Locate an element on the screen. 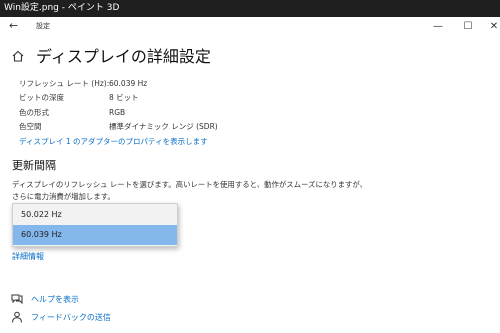  refresh-rate-dropdown: 50.022 Hz 60.039 Hz is located at coordinates (95, 225).